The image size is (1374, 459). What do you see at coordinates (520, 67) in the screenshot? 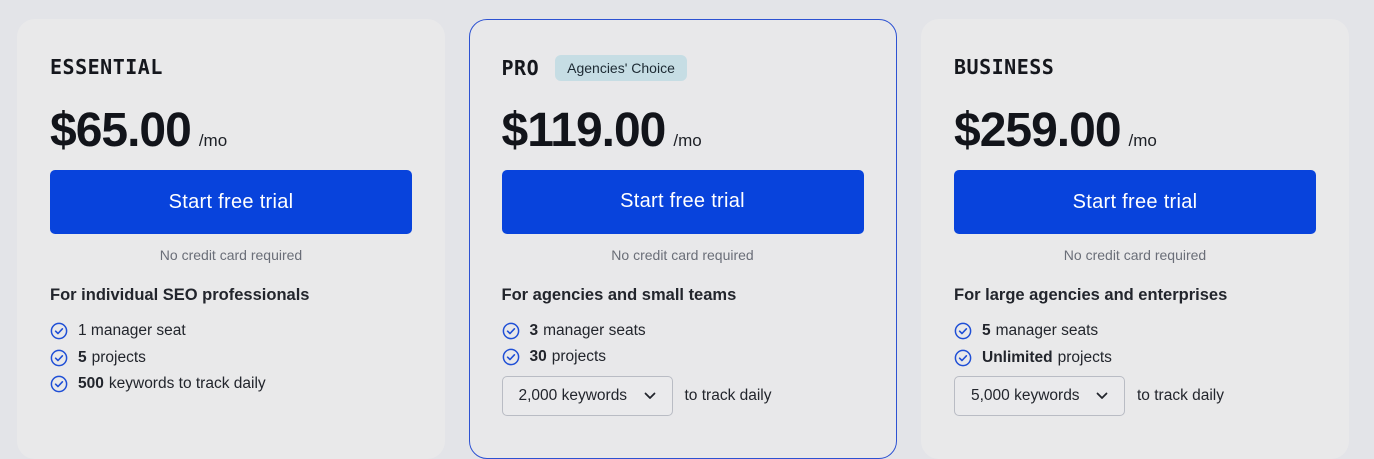
I see `plan-name: PRO` at bounding box center [520, 67].